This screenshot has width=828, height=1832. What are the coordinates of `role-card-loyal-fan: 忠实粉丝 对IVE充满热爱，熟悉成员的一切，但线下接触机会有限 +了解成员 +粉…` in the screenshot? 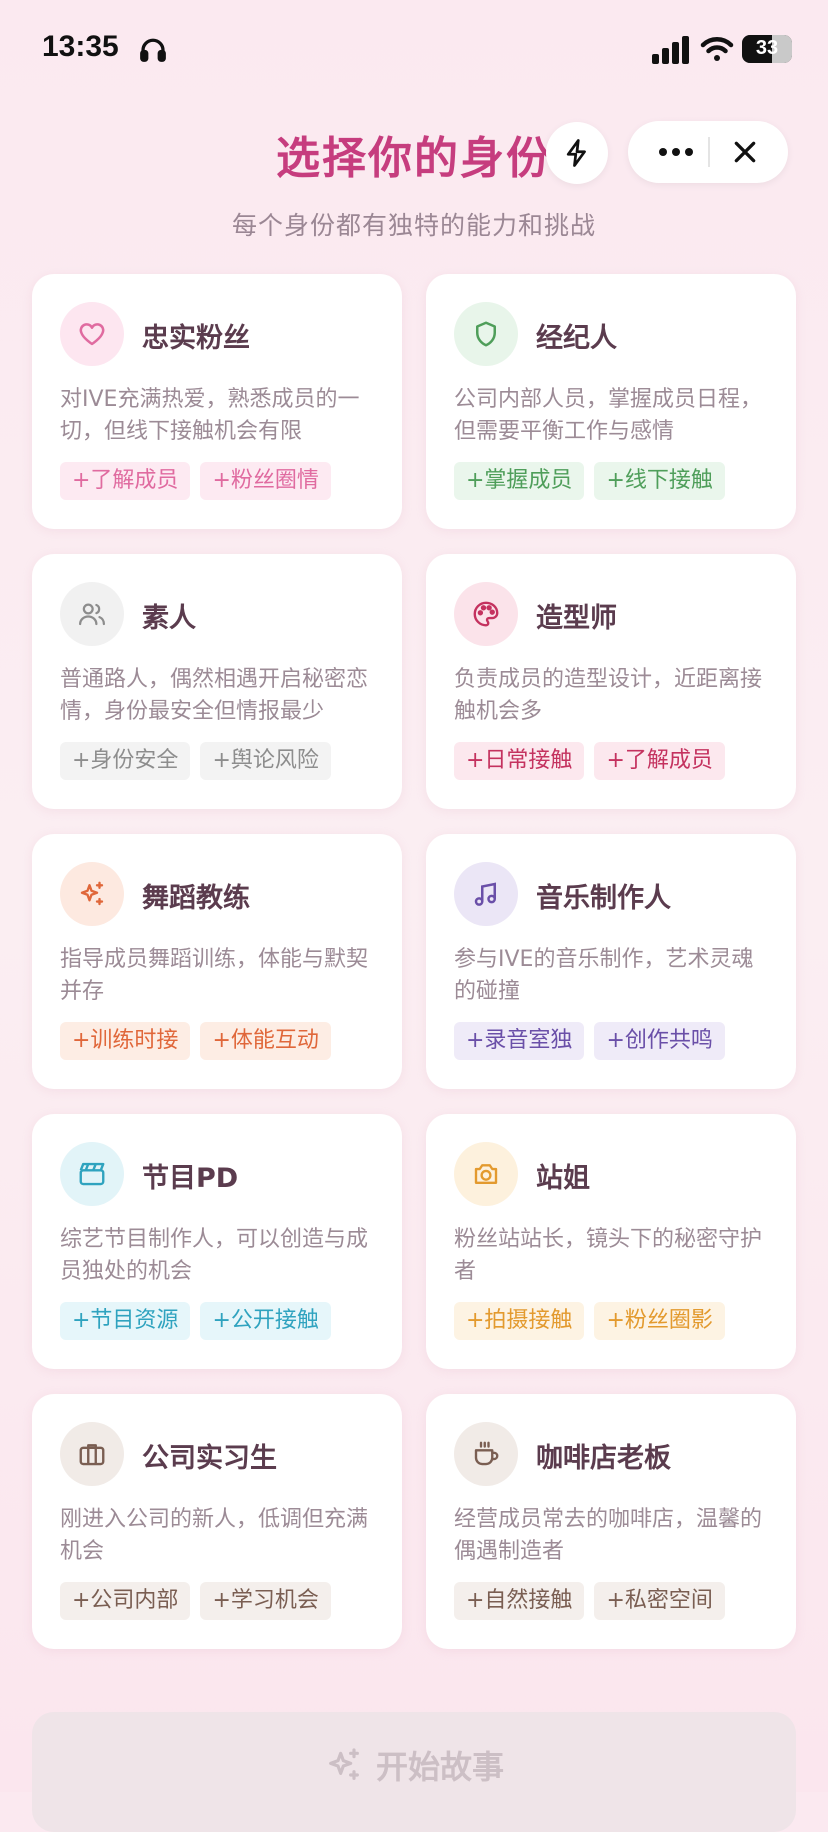 It's located at (217, 401).